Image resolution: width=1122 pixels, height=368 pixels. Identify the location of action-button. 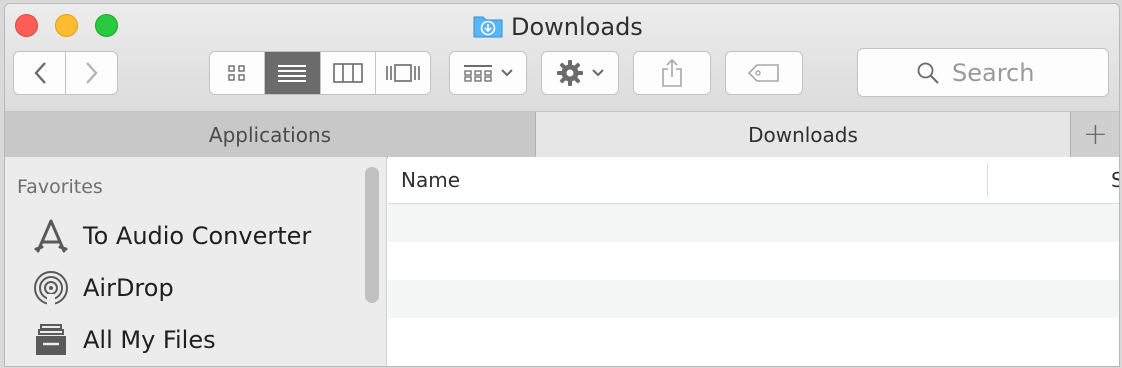
(580, 73).